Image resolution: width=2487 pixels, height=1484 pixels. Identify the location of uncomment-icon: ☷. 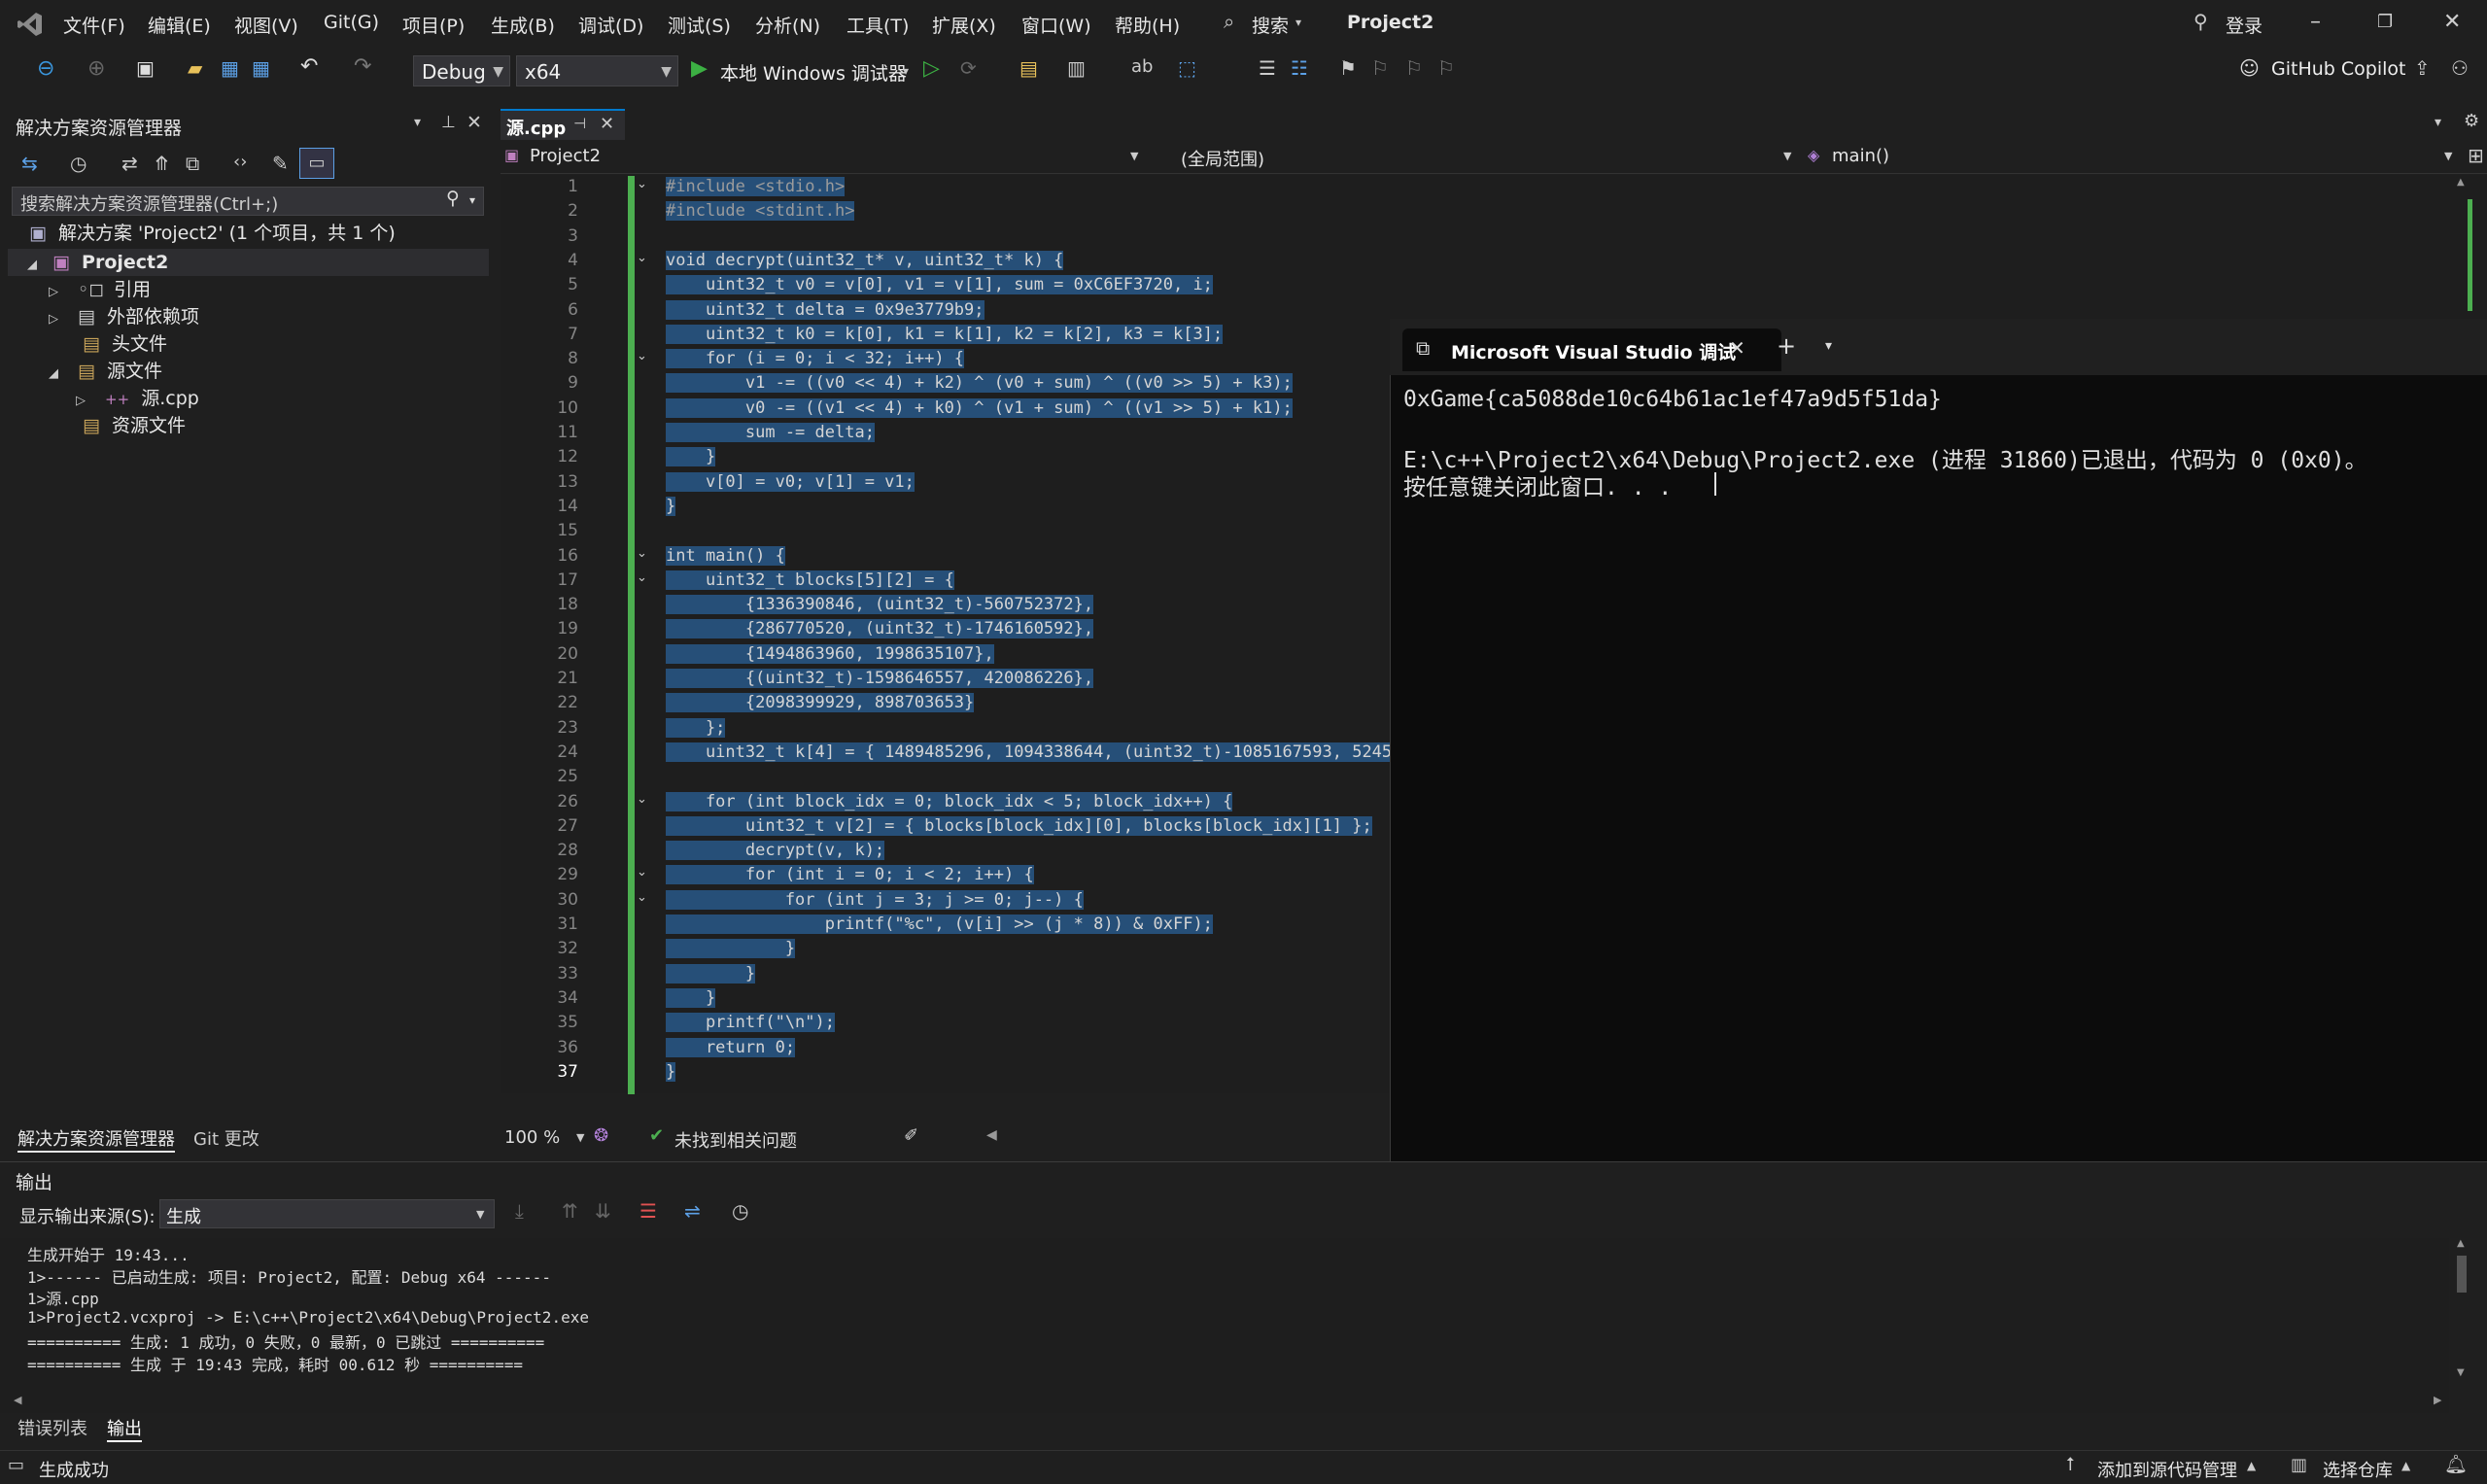
(1299, 68).